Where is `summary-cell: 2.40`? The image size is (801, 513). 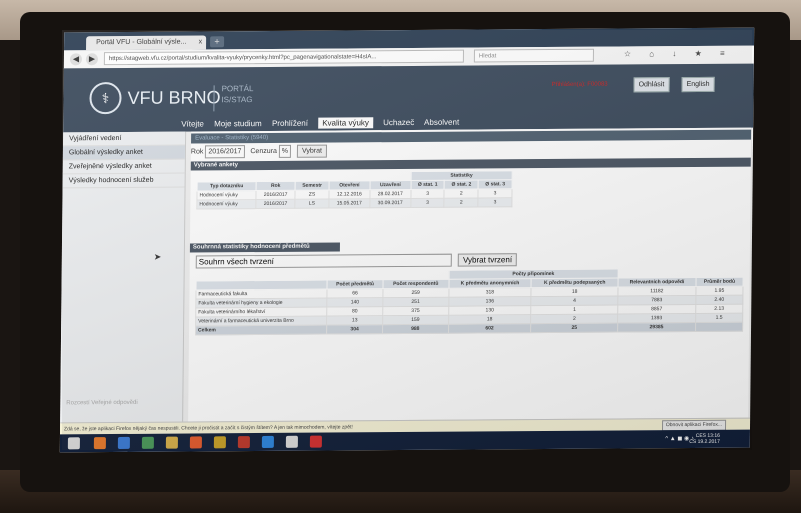 summary-cell: 2.40 is located at coordinates (719, 300).